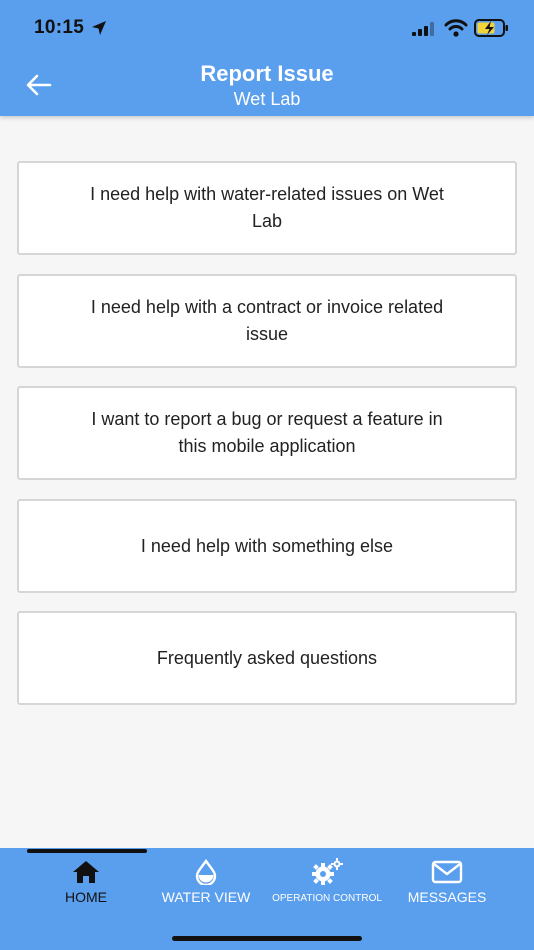 The image size is (534, 950). I want to click on gears-icon, so click(327, 871).